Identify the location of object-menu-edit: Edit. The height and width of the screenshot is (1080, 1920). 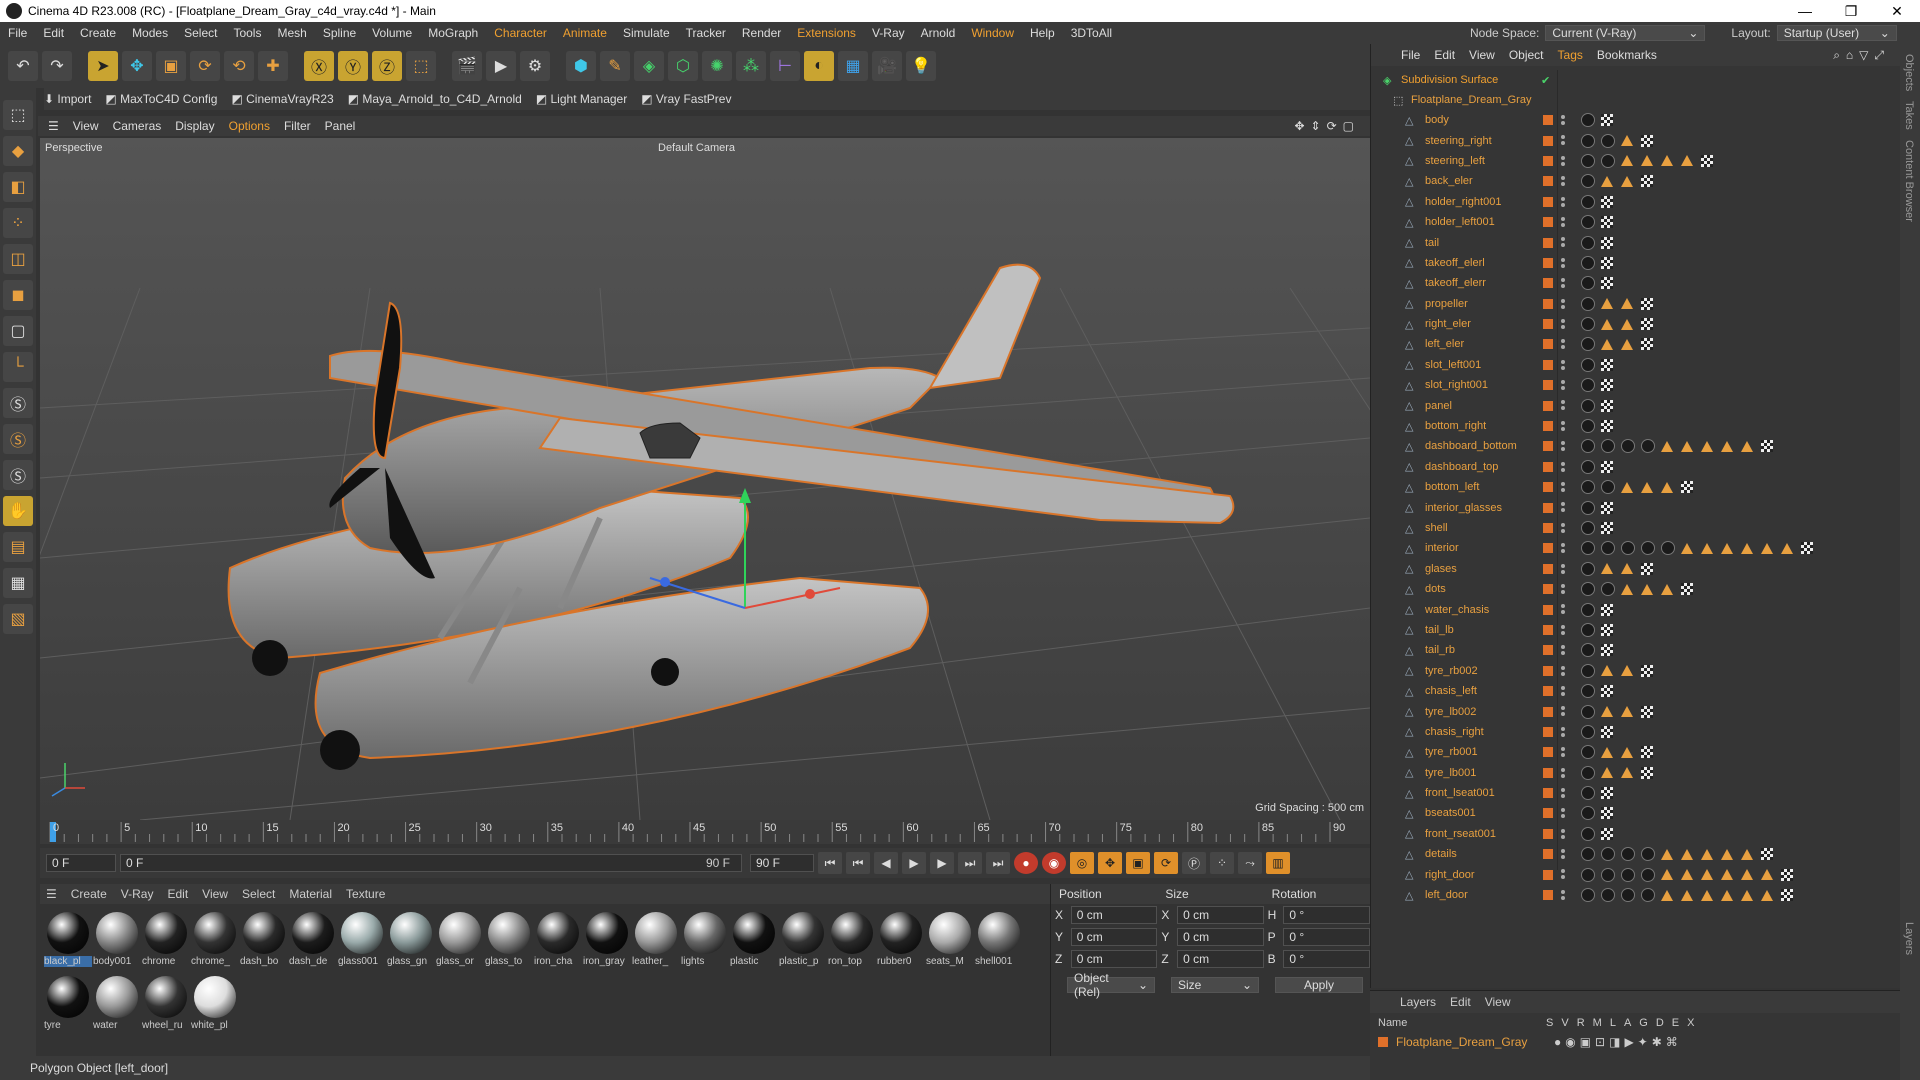
(1444, 55).